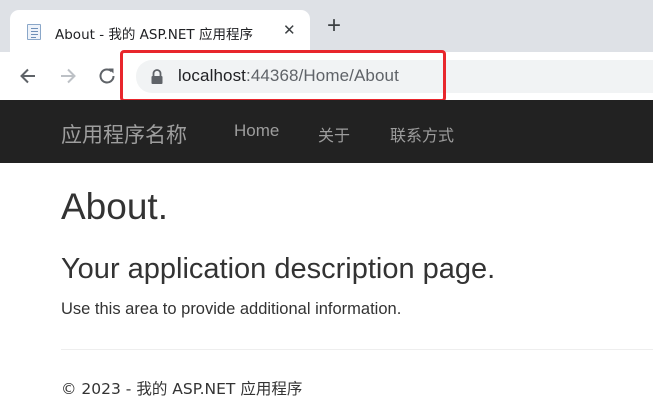  What do you see at coordinates (154, 35) in the screenshot?
I see `tab-title: About - 我的 ASP.NET 应用程序` at bounding box center [154, 35].